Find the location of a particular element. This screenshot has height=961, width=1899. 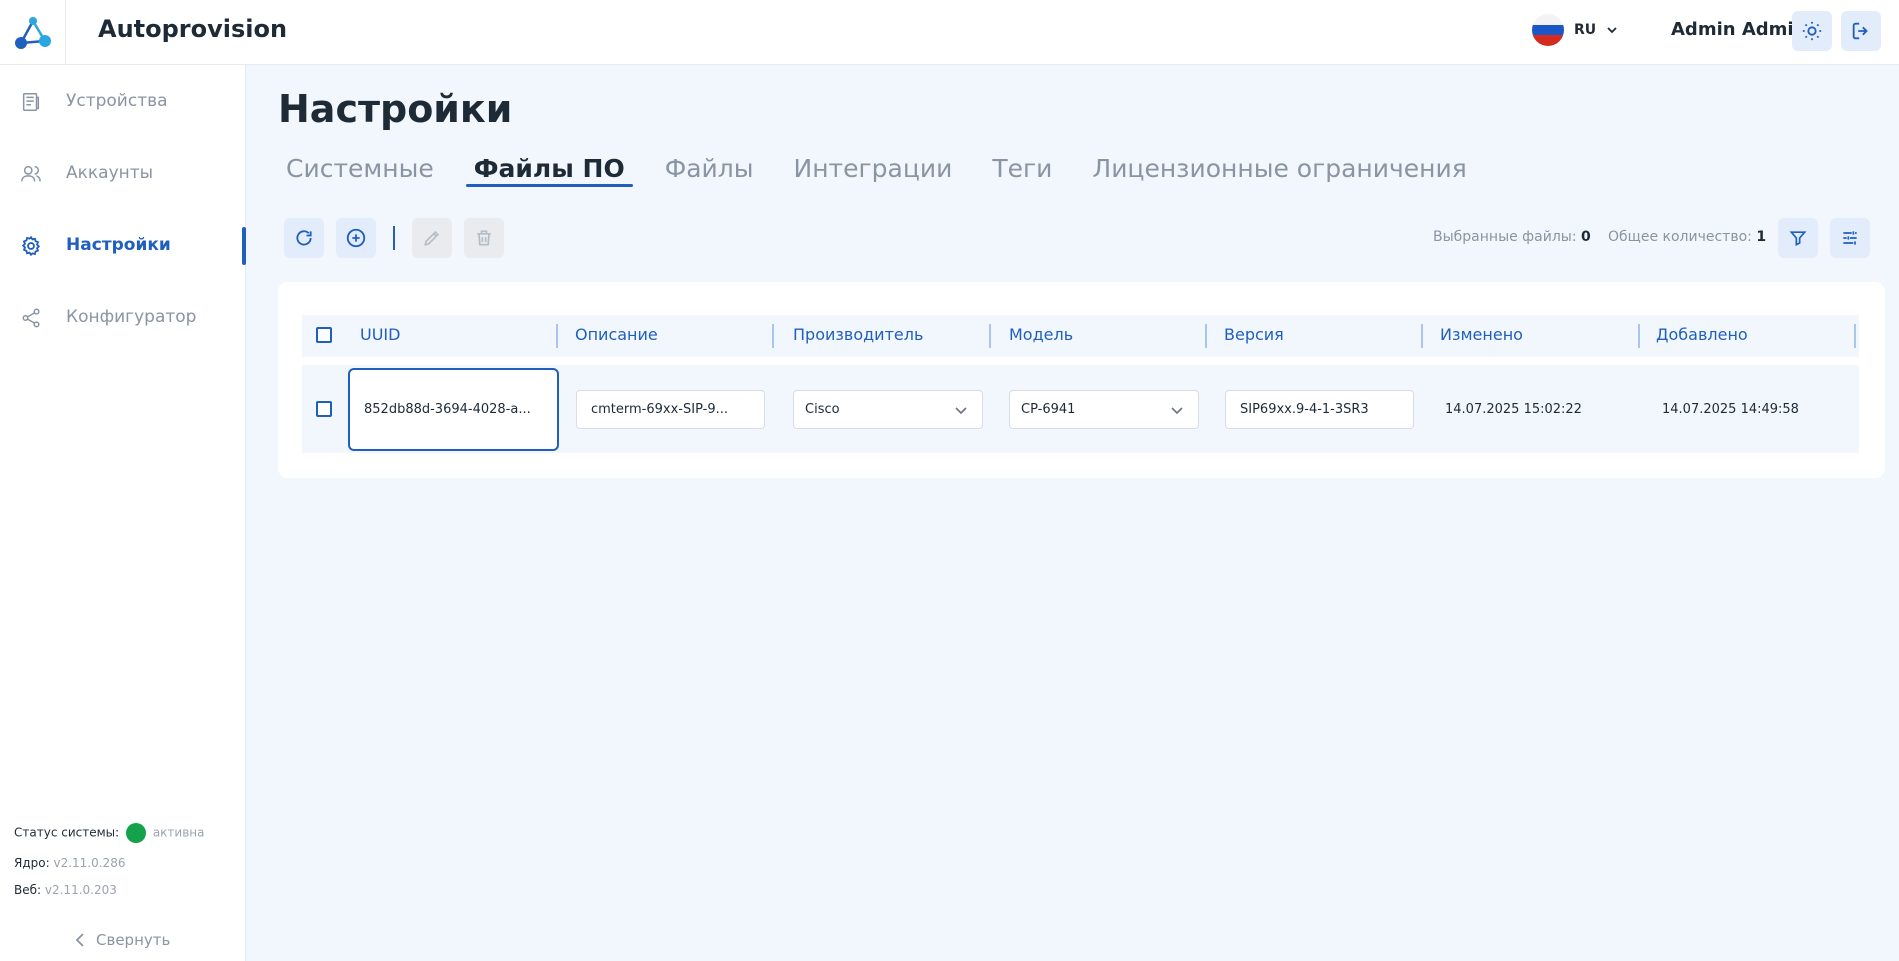

add-button is located at coordinates (356, 238).